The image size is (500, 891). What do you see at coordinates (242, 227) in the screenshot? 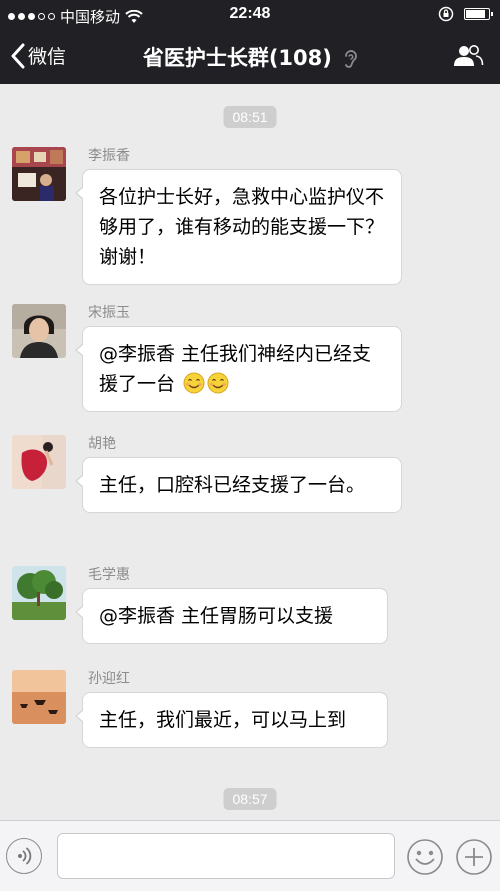
I see `message-text: 各位护士长好，急救中心监护仪不够用了，谁有移动的能支援一下？谢谢！` at bounding box center [242, 227].